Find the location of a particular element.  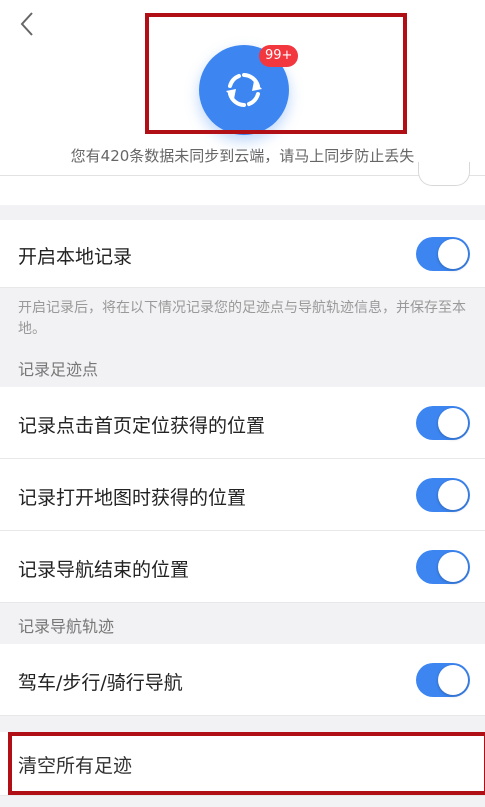

divider is located at coordinates (242, 175).